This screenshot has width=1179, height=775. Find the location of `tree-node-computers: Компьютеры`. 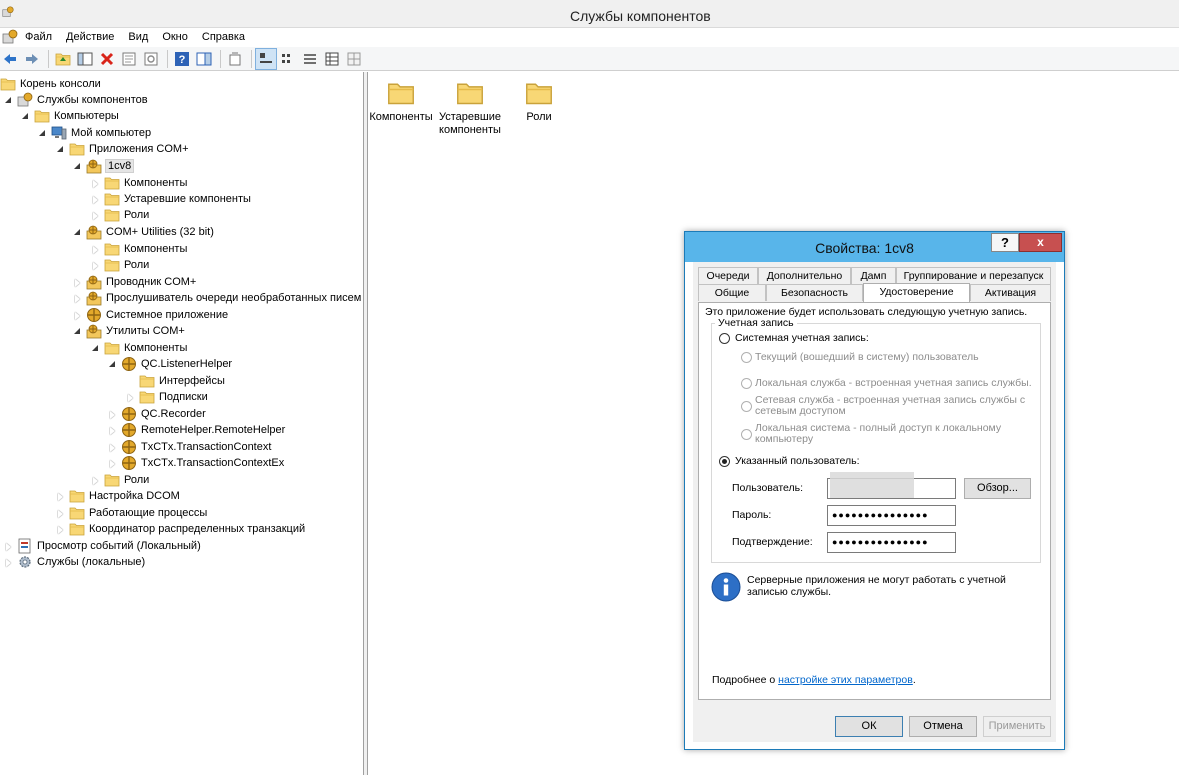

tree-node-computers: Компьютеры is located at coordinates (70, 116).